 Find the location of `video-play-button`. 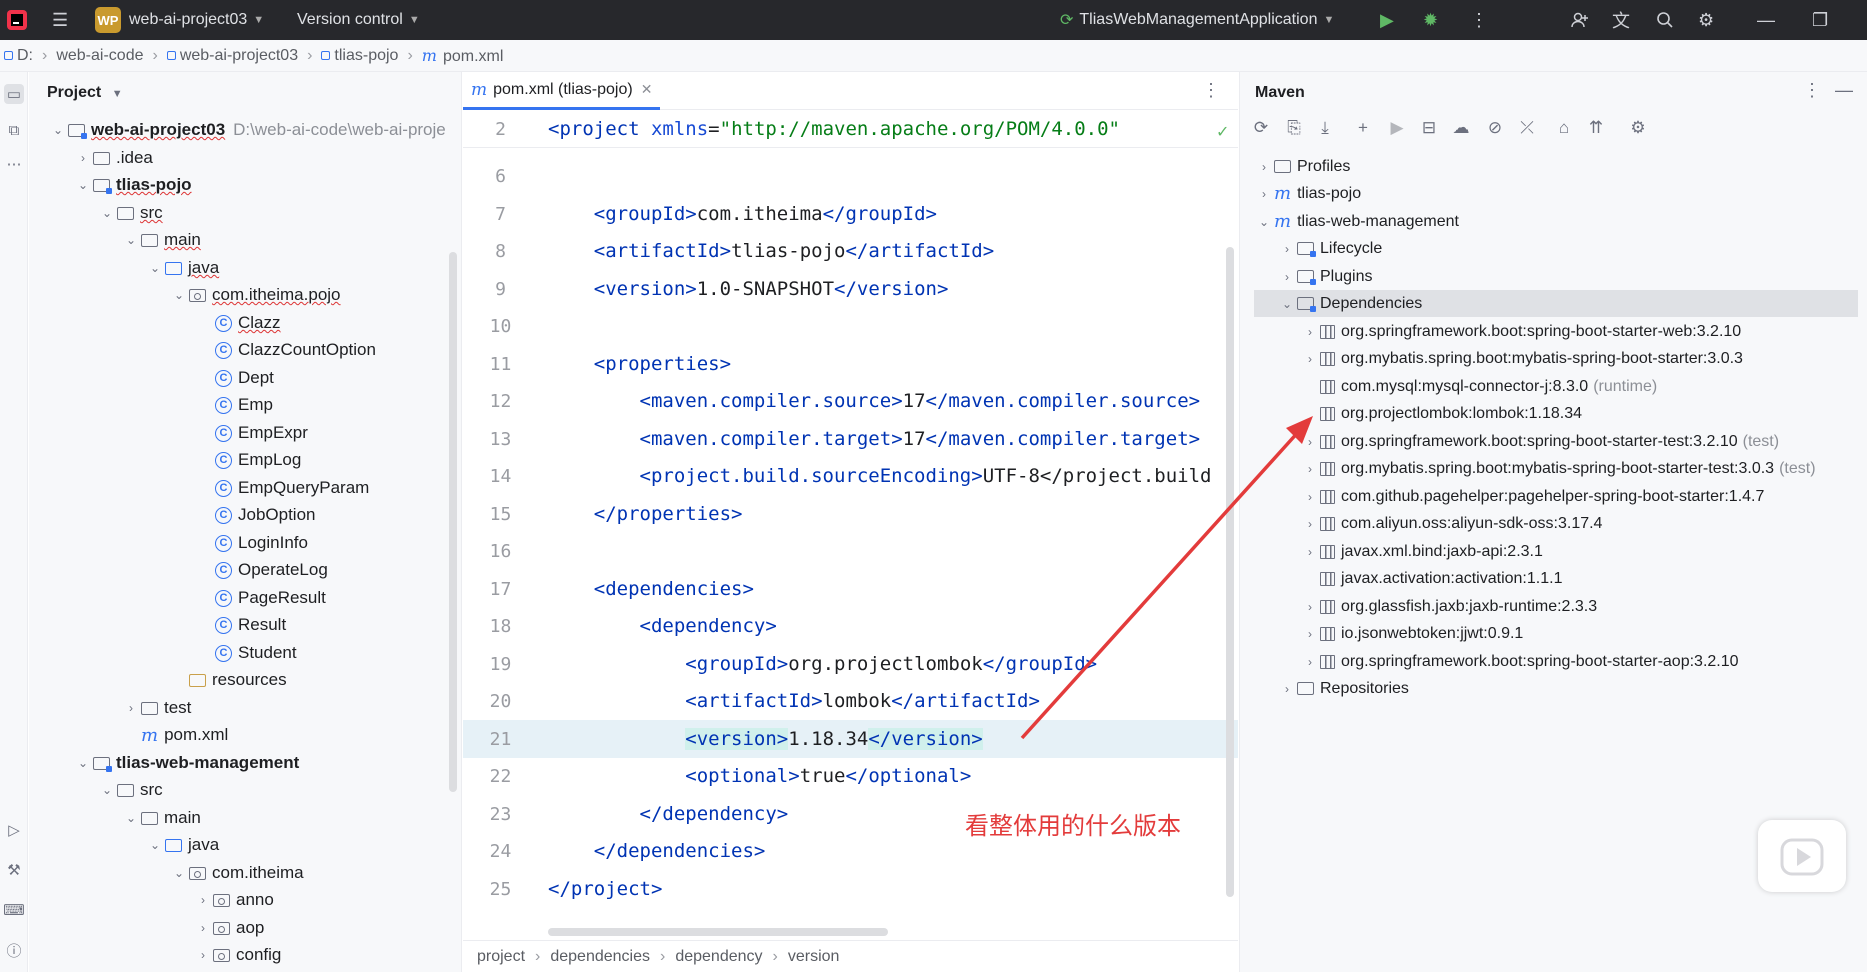

video-play-button is located at coordinates (1802, 856).